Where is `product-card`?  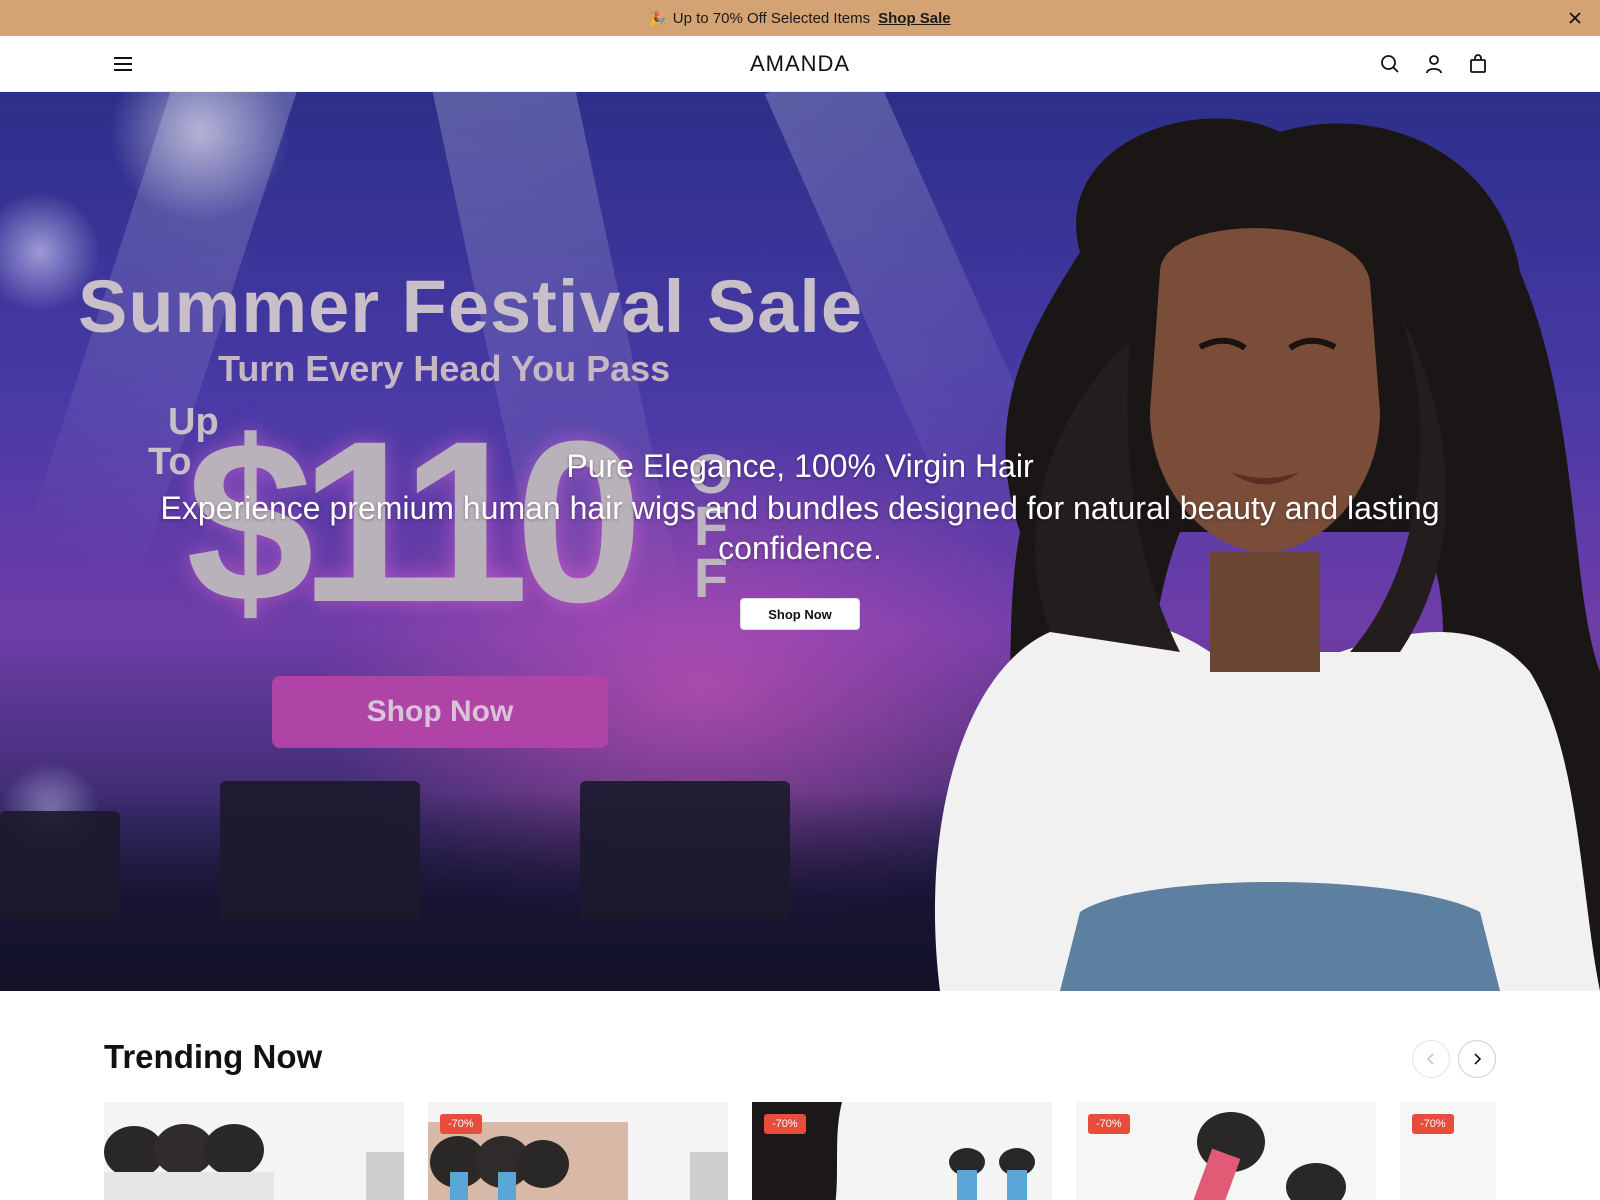 product-card is located at coordinates (254, 1151).